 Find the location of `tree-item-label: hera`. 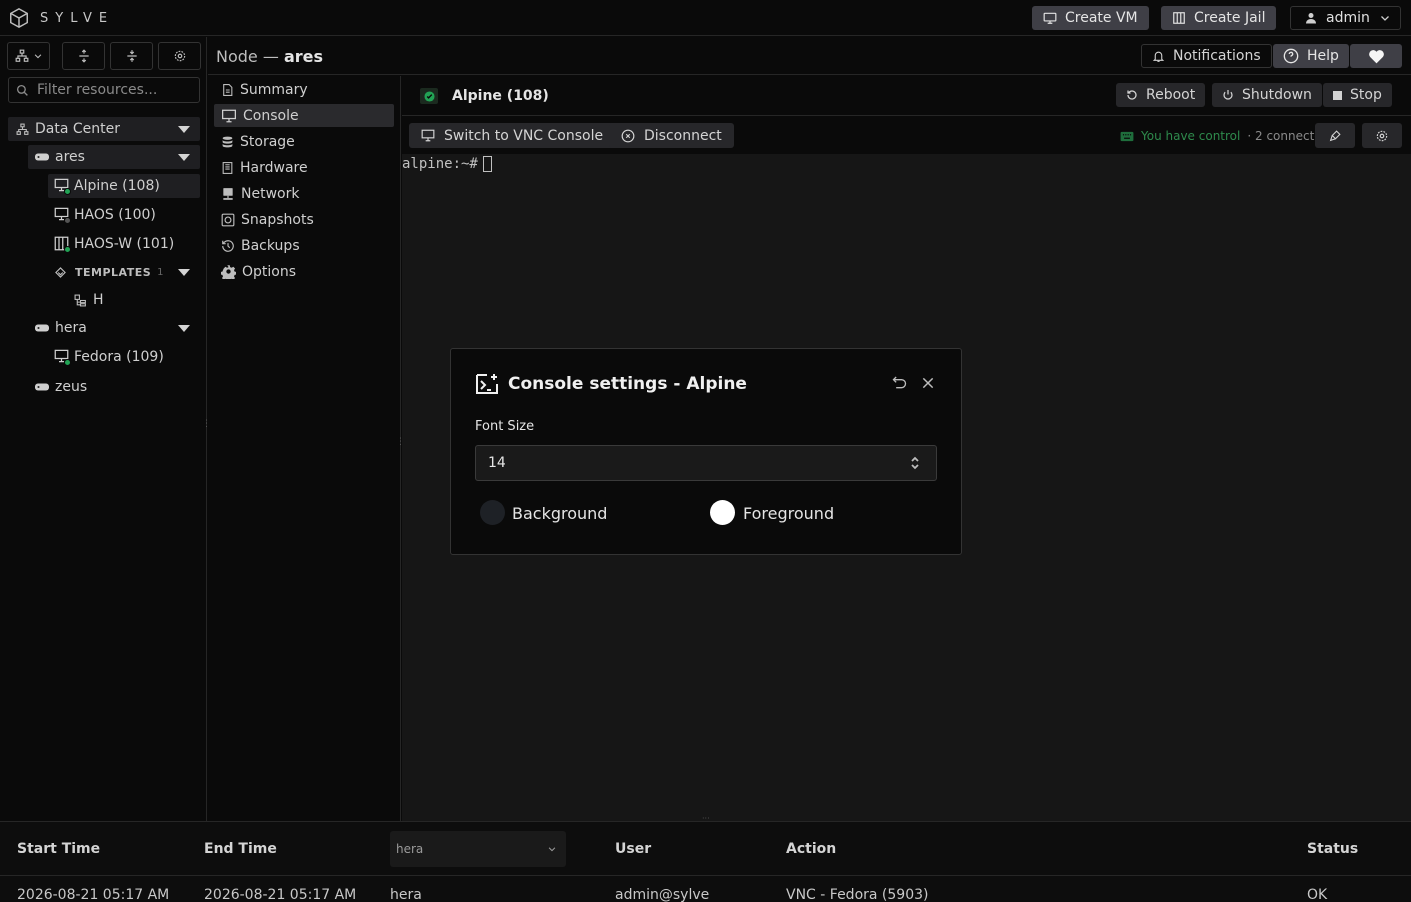

tree-item-label: hera is located at coordinates (71, 328).